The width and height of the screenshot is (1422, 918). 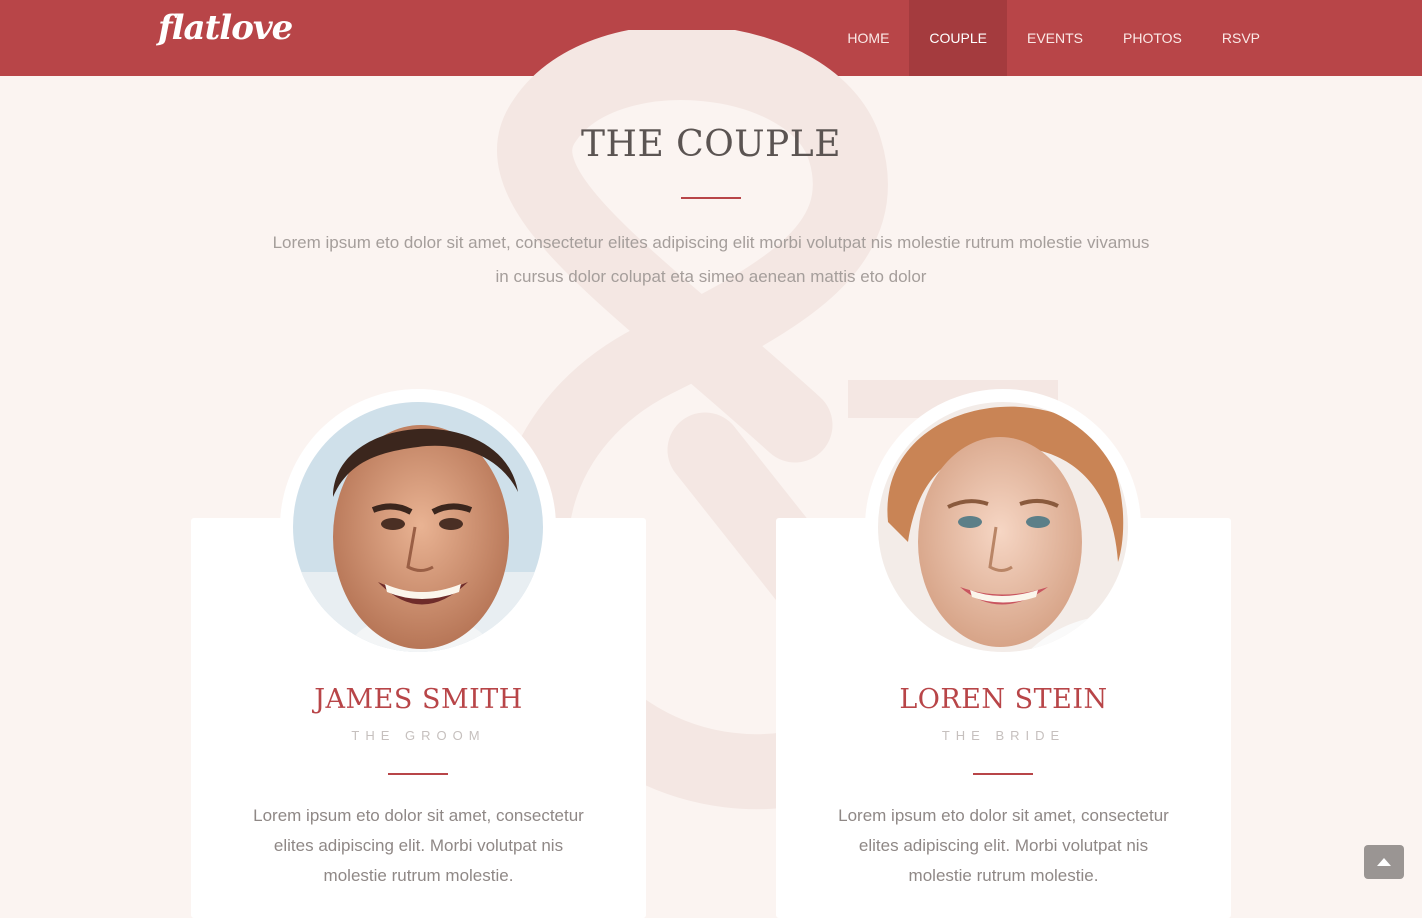 I want to click on nav-item-photos: PHOTOS, so click(x=1152, y=38).